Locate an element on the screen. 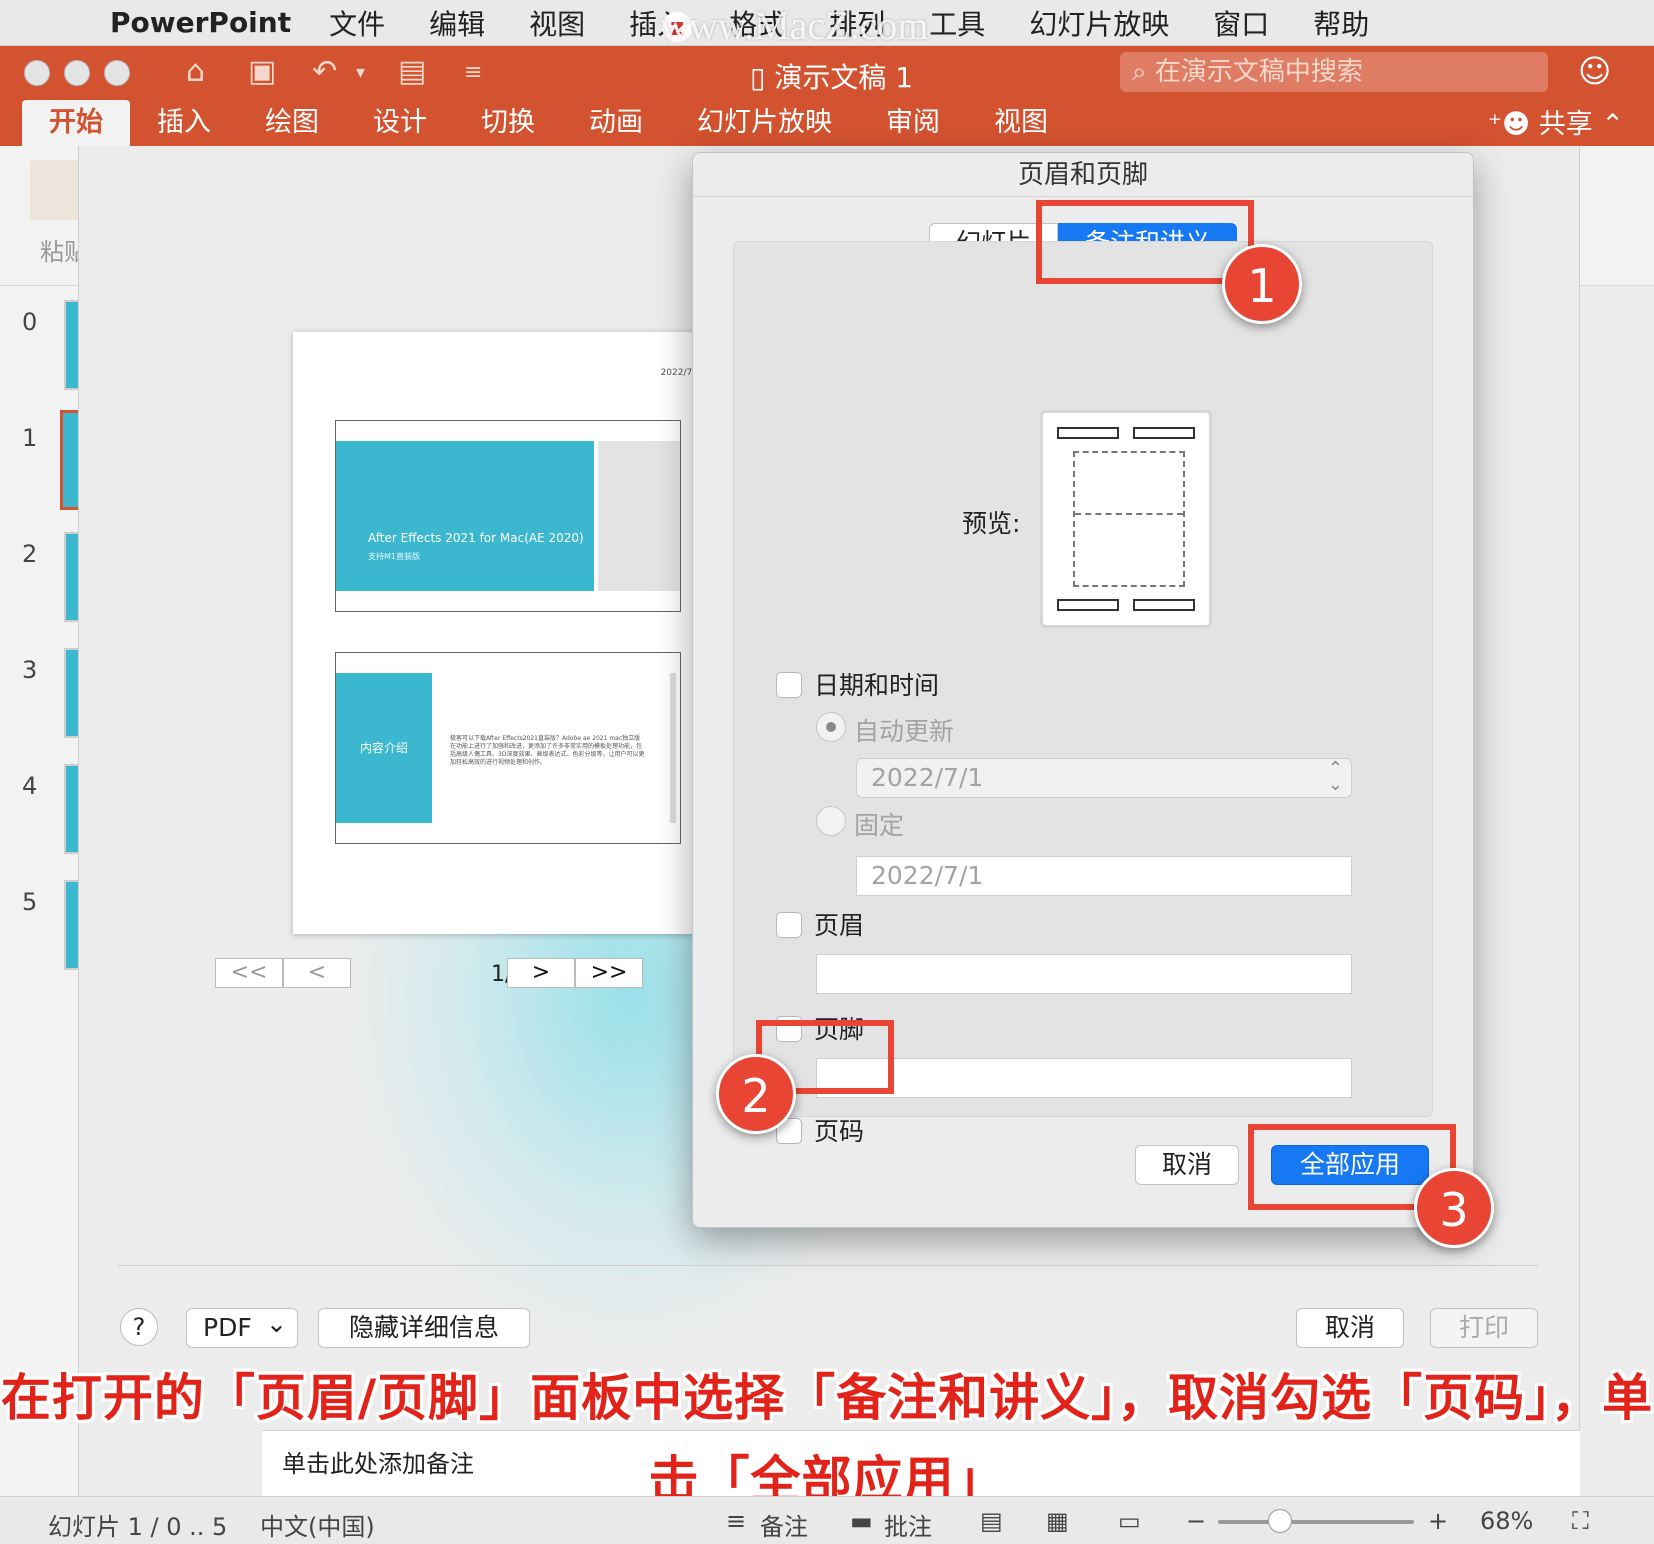  footer-placeholder is located at coordinates (1164, 605).